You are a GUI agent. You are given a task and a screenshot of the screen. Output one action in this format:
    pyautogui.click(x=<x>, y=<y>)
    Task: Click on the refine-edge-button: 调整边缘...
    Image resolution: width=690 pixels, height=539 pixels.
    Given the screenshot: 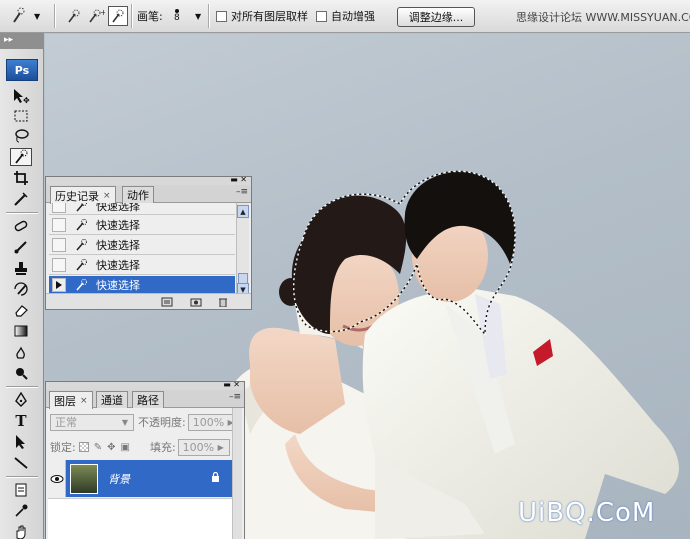 What is the action you would take?
    pyautogui.click(x=436, y=17)
    